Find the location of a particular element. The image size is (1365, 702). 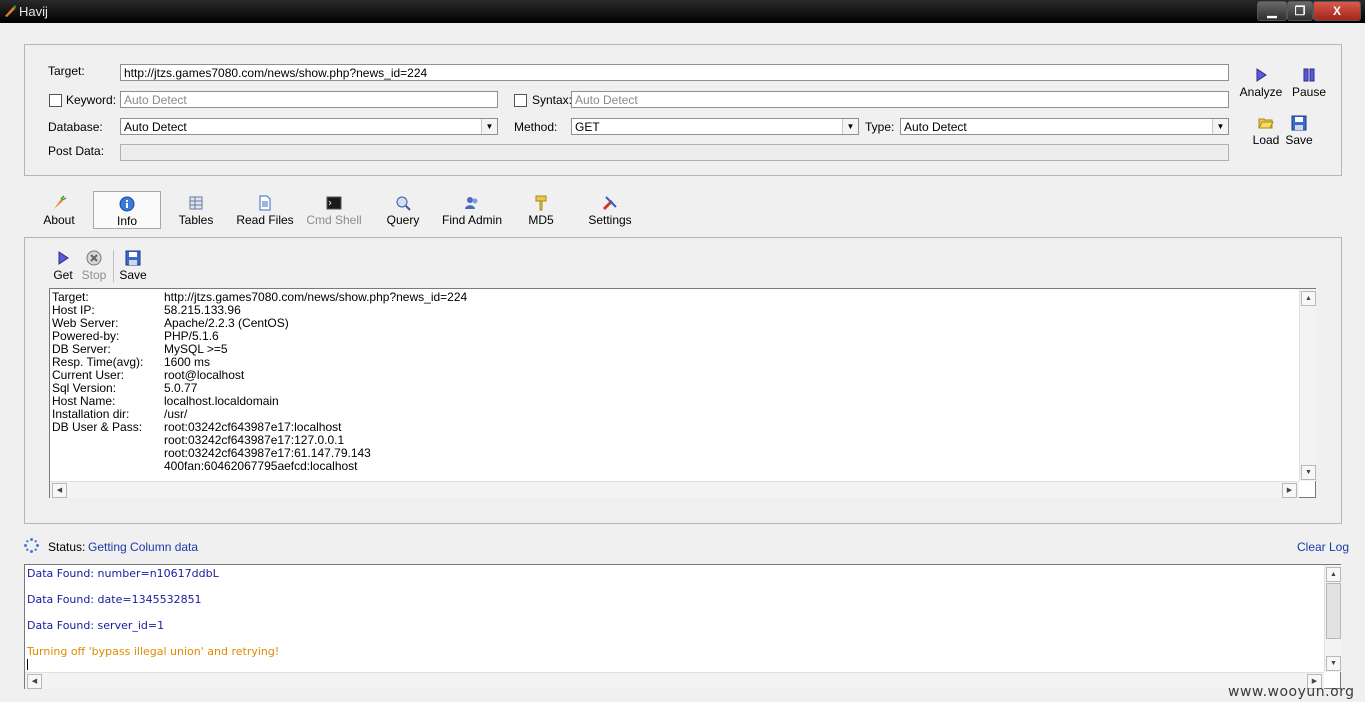

tab-info: Info is located at coordinates (127, 210).